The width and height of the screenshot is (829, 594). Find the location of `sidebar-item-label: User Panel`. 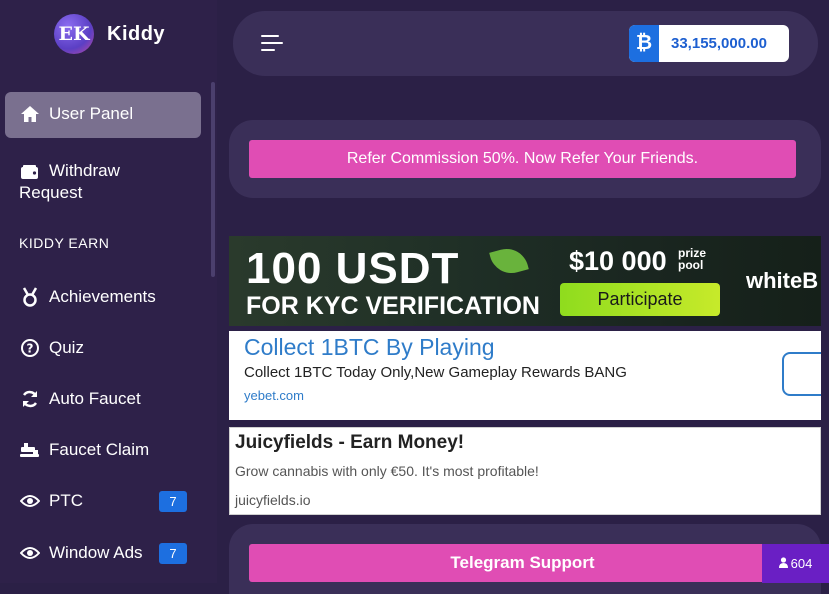

sidebar-item-label: User Panel is located at coordinates (91, 113).